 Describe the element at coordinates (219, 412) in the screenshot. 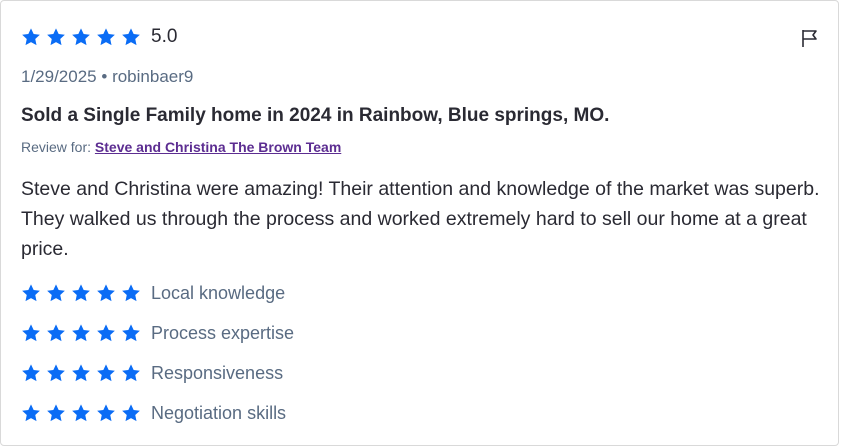

I see `sub-rating-label: Negotiation skills` at that location.